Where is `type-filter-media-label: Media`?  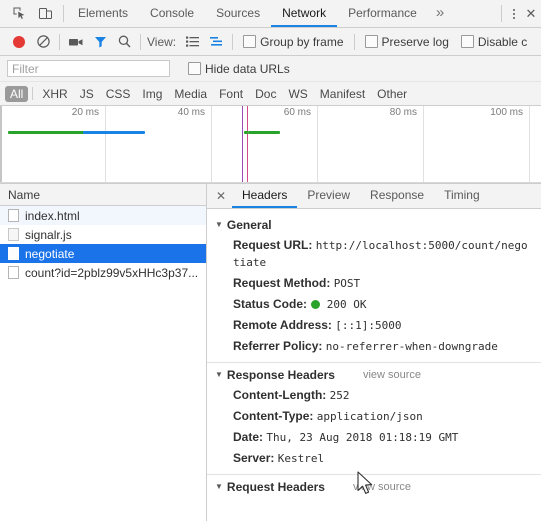 type-filter-media-label: Media is located at coordinates (191, 93).